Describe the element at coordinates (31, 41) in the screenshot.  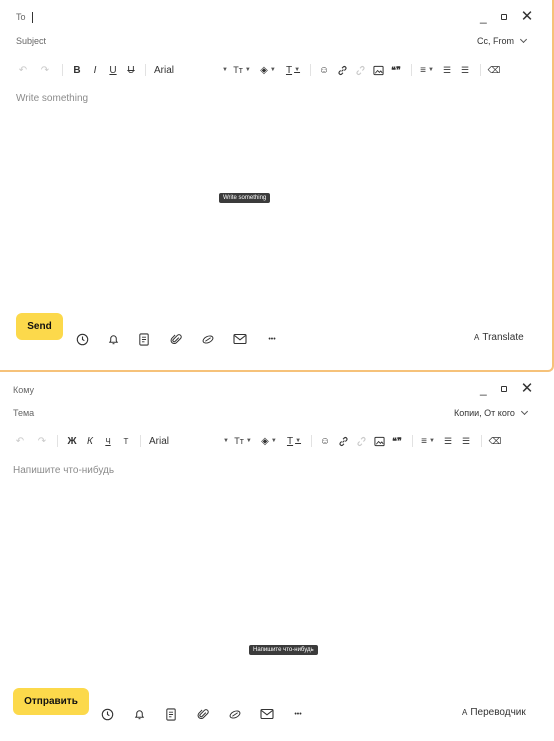
I see `subject-label: Subject` at that location.